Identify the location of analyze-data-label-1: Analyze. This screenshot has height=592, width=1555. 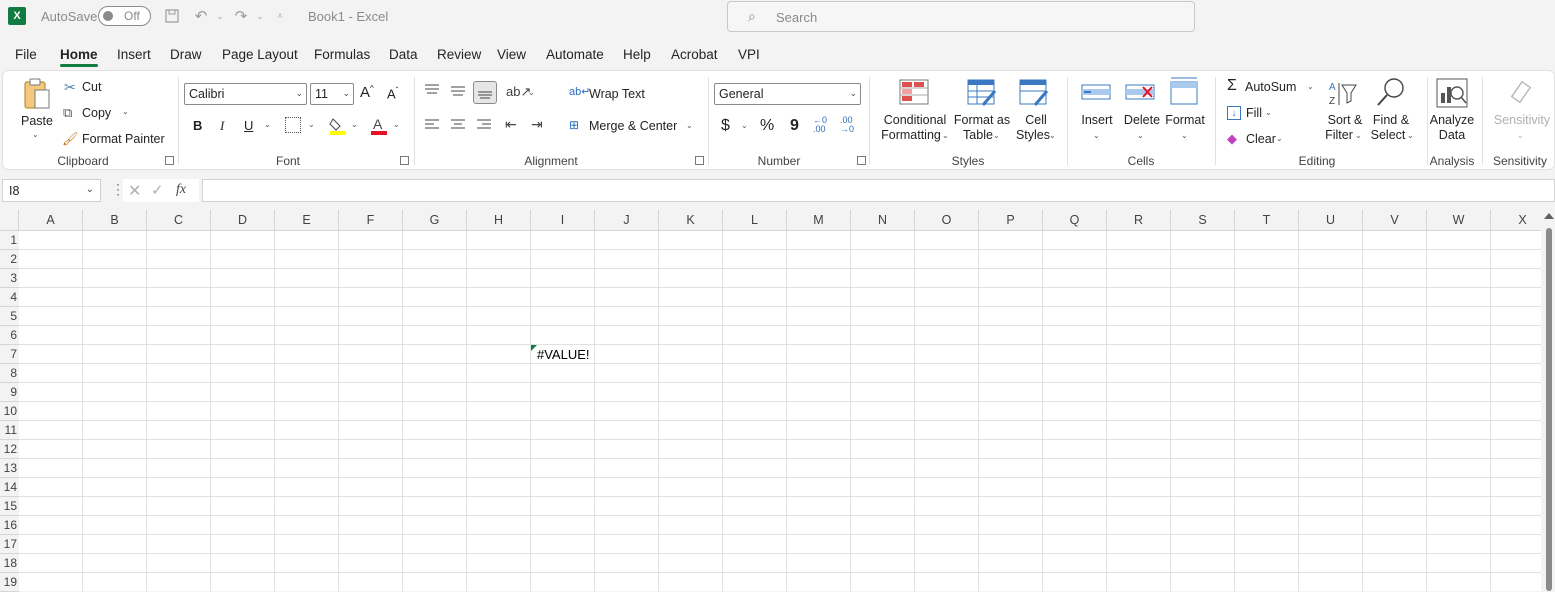
(1452, 120).